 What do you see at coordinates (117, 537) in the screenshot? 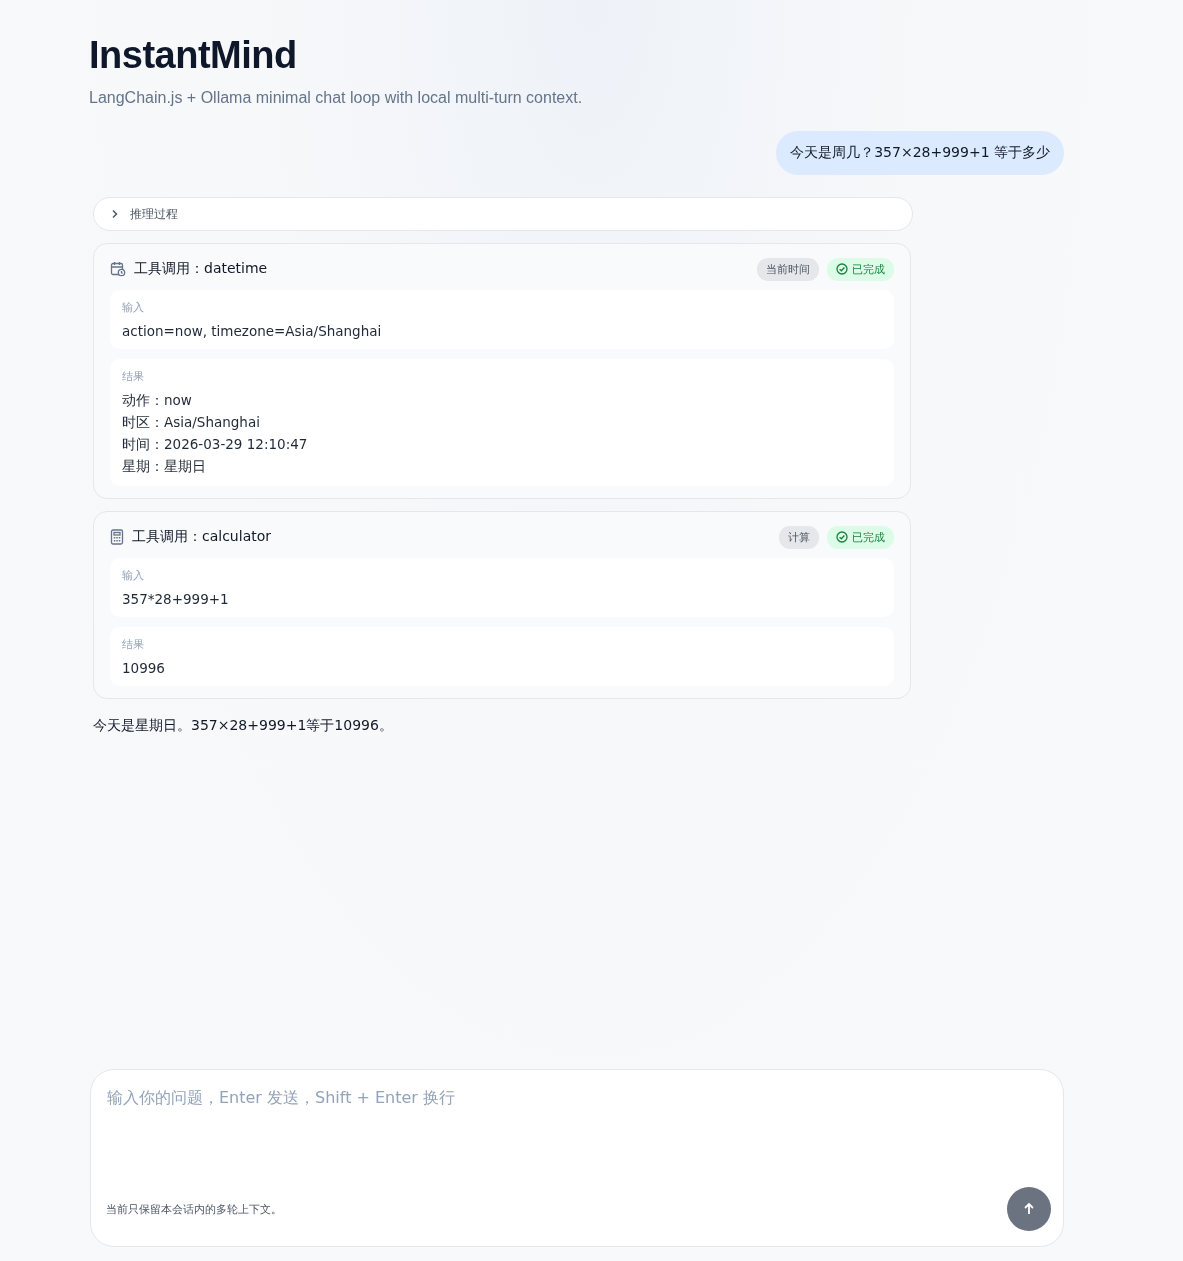
I see `calculator-icon` at bounding box center [117, 537].